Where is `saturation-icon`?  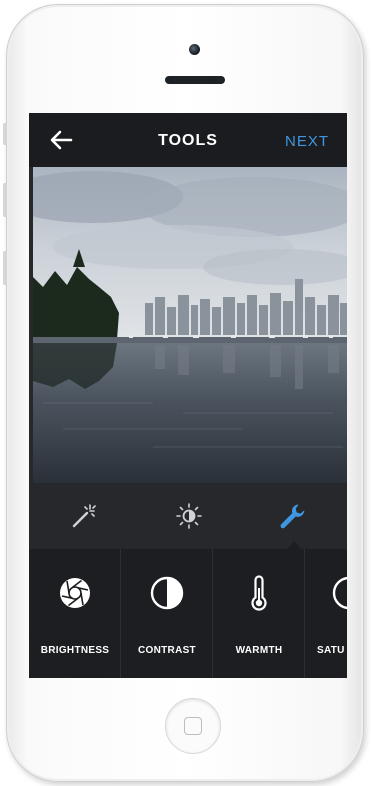
saturation-icon is located at coordinates (339, 593).